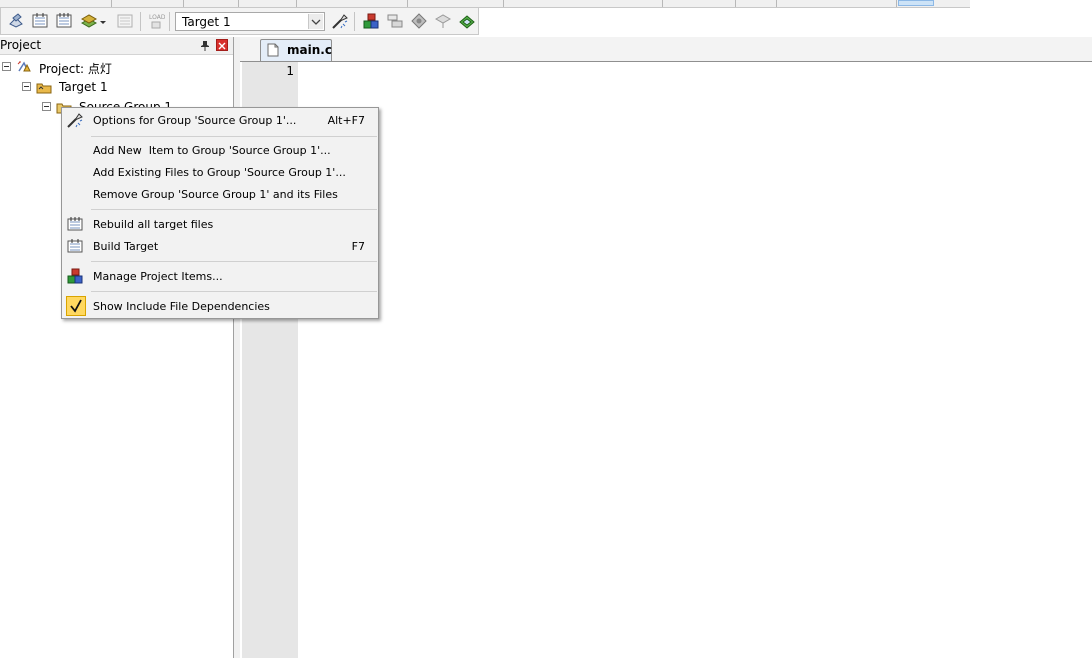  What do you see at coordinates (309, 50) in the screenshot?
I see `tab-label: main.c` at bounding box center [309, 50].